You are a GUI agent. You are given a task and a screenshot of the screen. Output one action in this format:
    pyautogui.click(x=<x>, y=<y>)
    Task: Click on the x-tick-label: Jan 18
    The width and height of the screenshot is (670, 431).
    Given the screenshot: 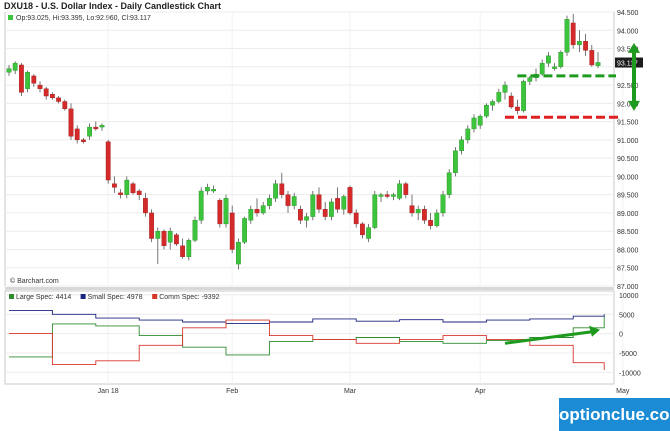 What is the action you would take?
    pyautogui.click(x=108, y=391)
    